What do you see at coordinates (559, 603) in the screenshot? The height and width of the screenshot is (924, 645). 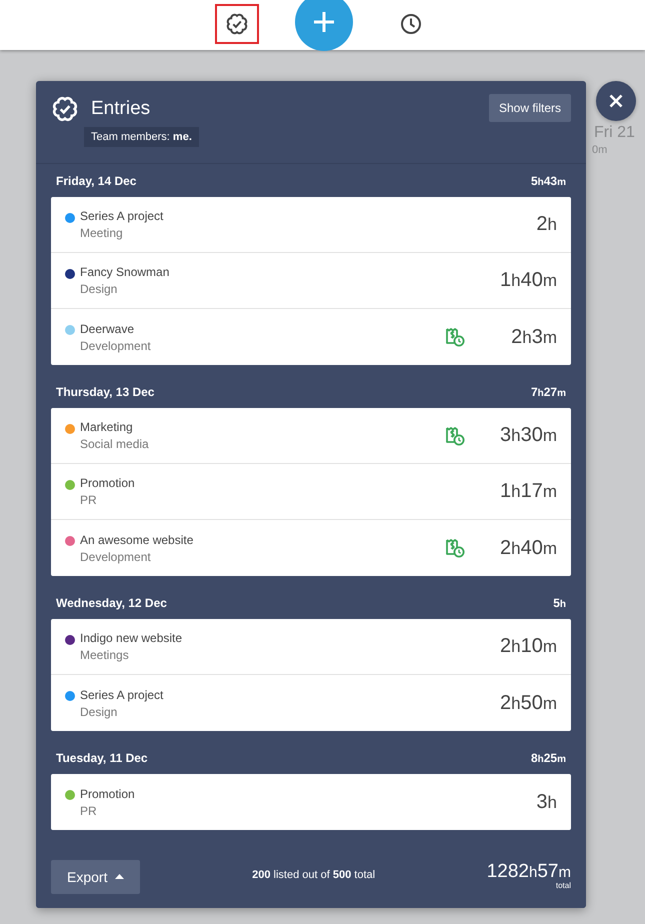 I see `day-total: 5h` at bounding box center [559, 603].